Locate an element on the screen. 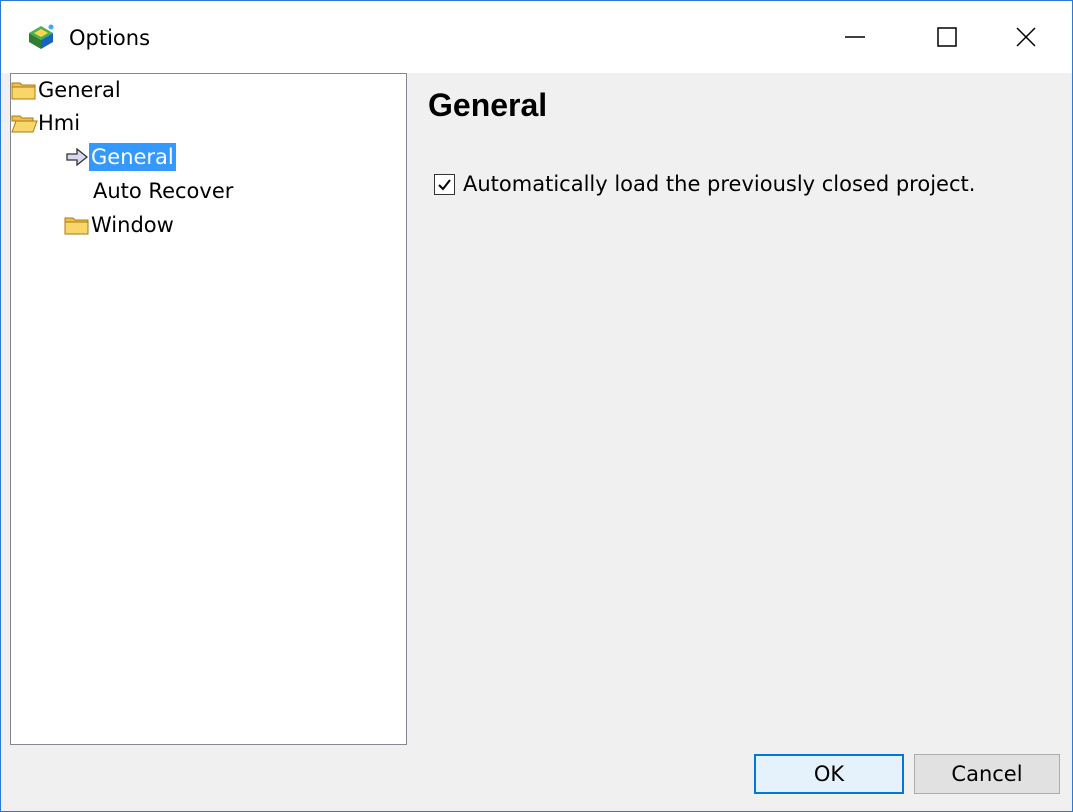  tree-item-hmi-general: General is located at coordinates (121, 157).